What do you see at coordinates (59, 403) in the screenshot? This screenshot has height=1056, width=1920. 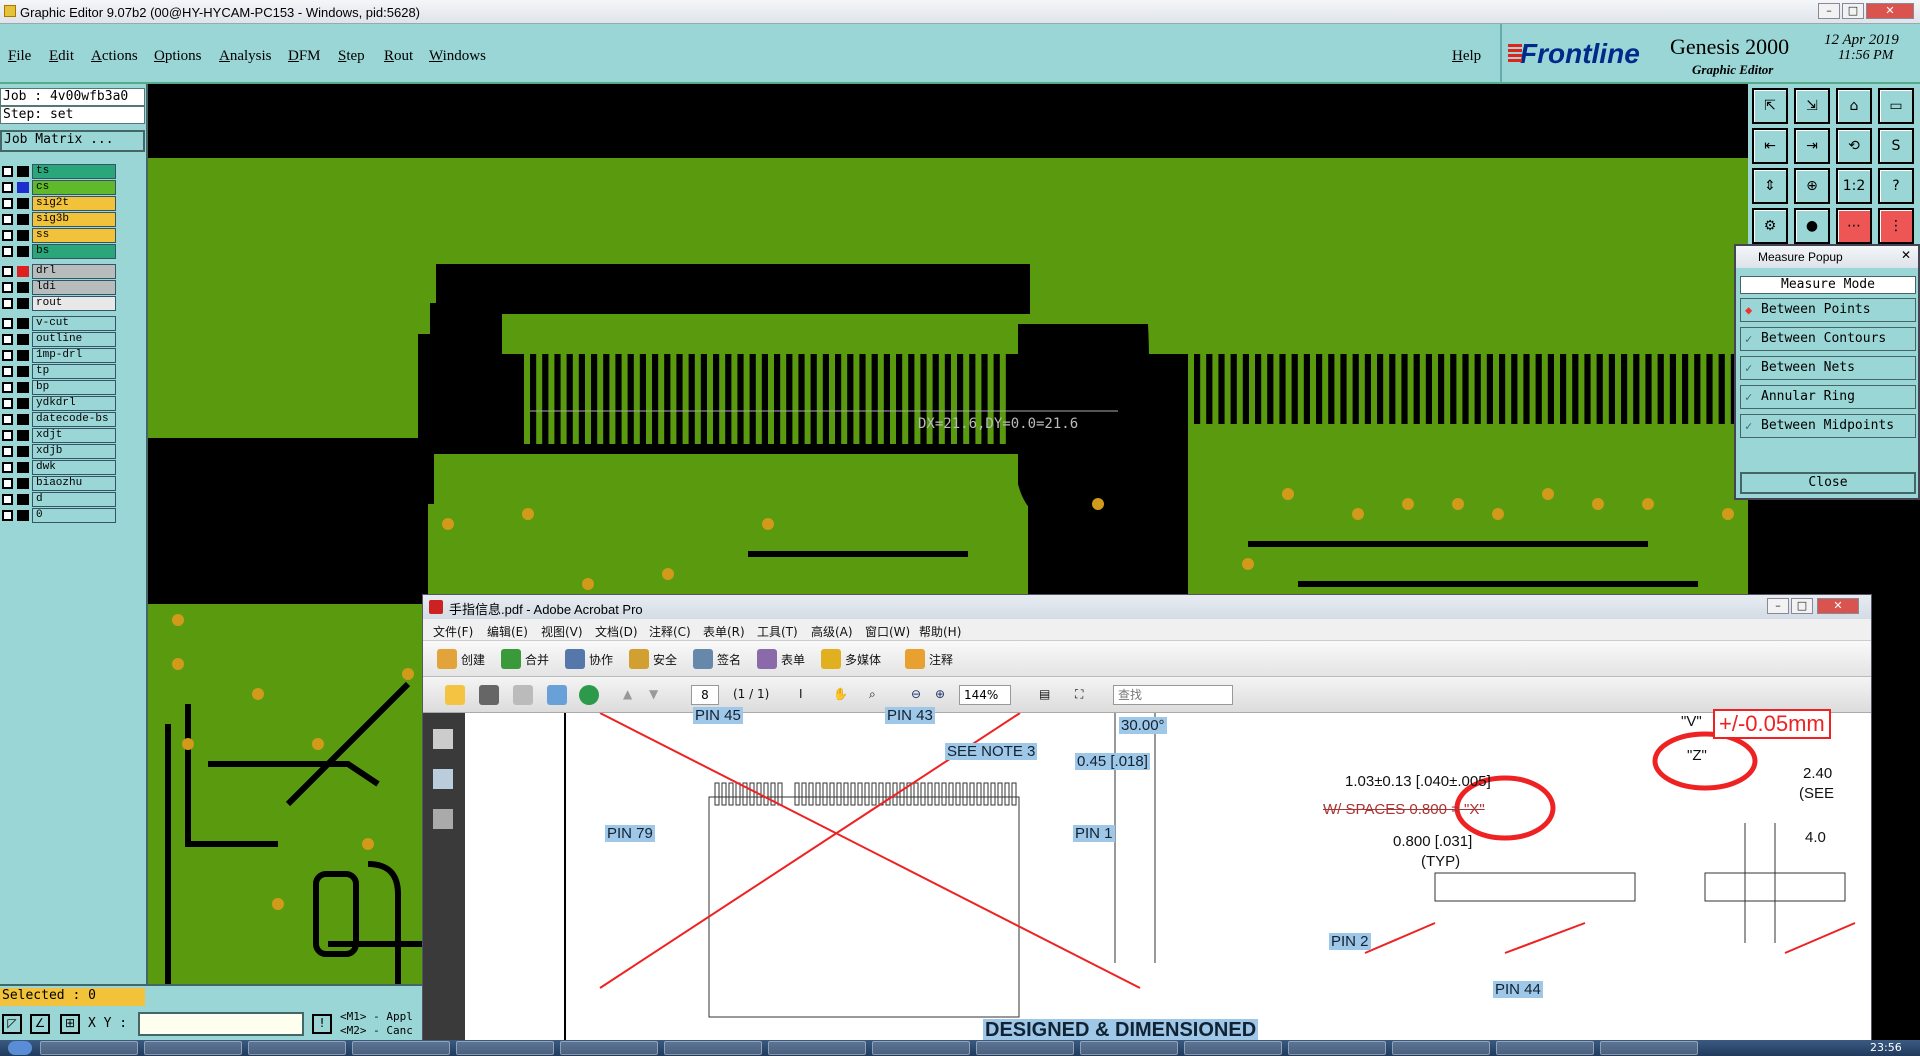 I see `layer-row: ydkdrl` at bounding box center [59, 403].